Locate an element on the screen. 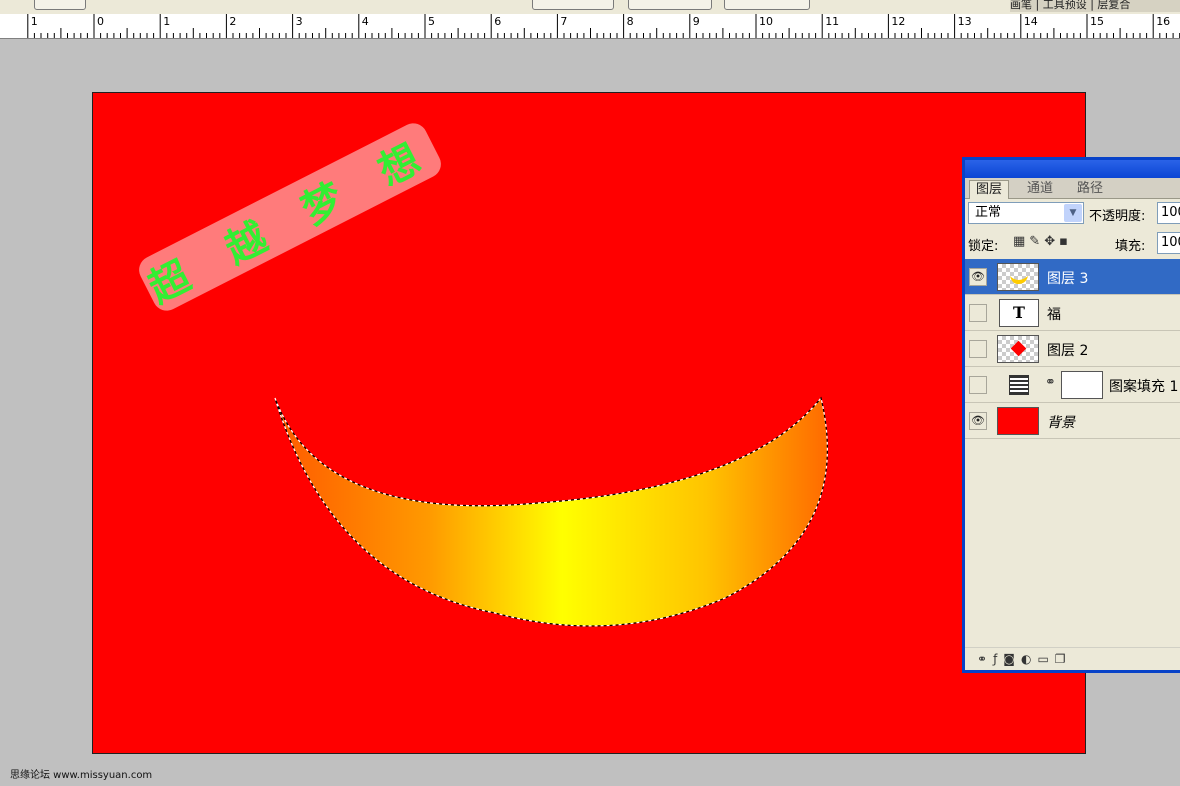  ruler-label: 14 is located at coordinates (1031, 21).